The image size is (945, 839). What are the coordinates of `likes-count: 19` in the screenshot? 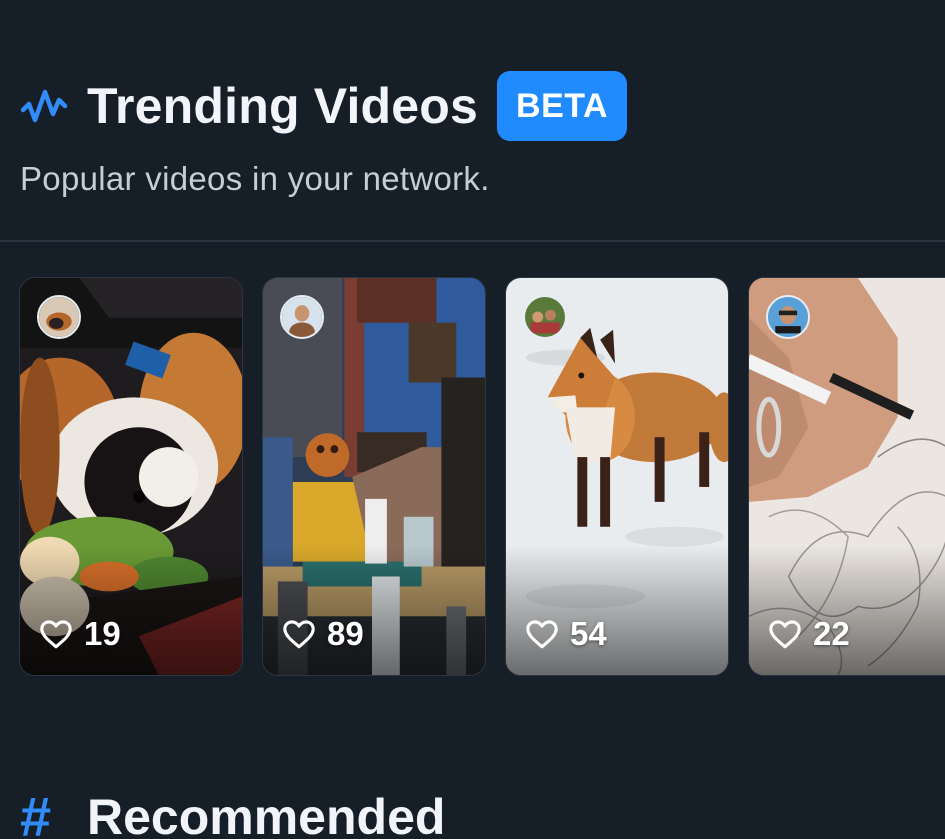 It's located at (80, 634).